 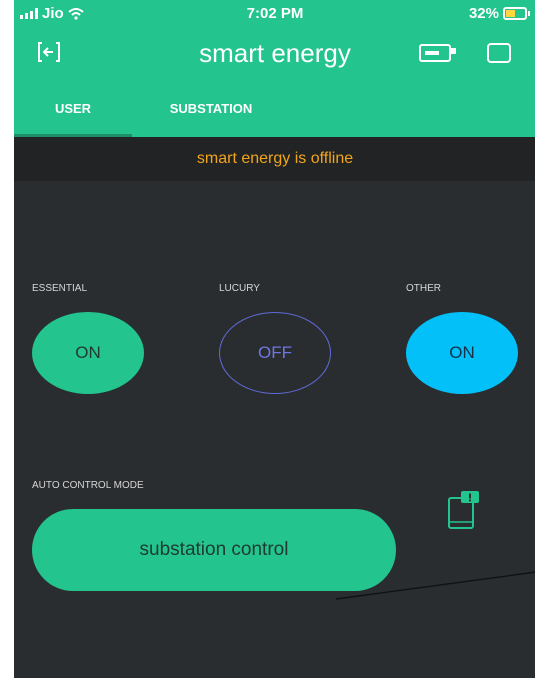 I want to click on connector-line, so click(x=435, y=585).